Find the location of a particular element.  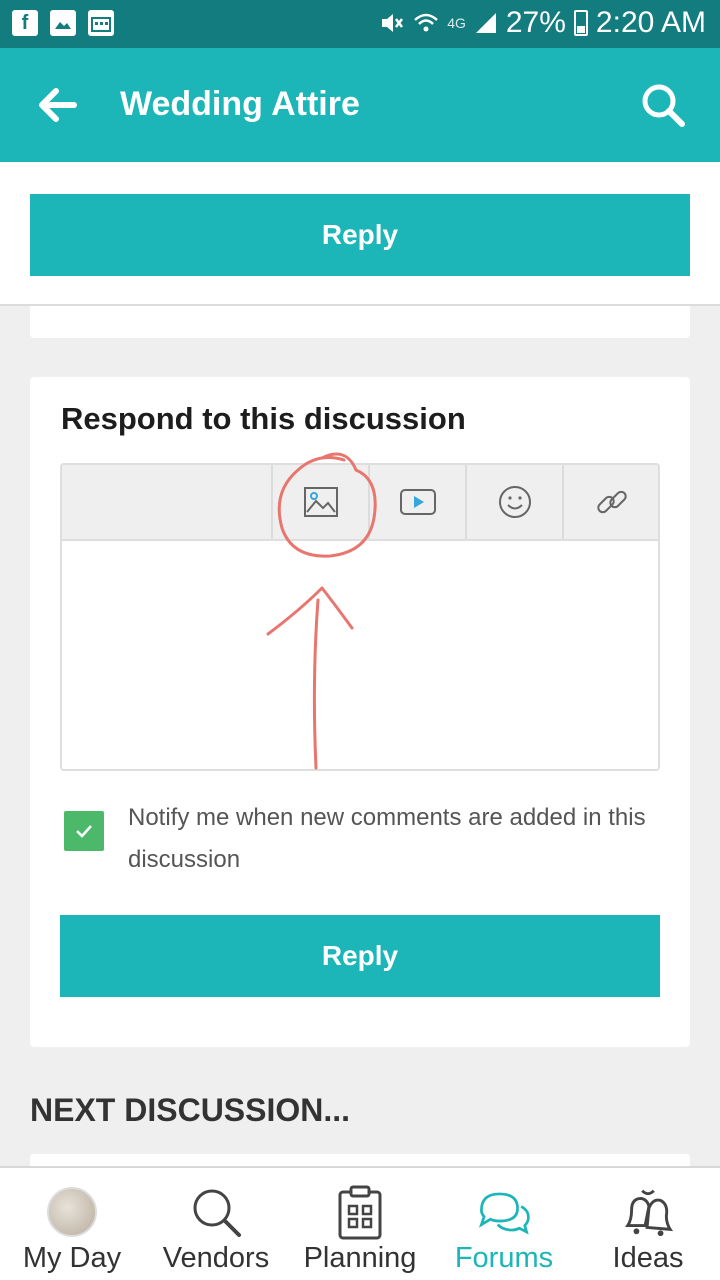

battery-icon is located at coordinates (580, 23).